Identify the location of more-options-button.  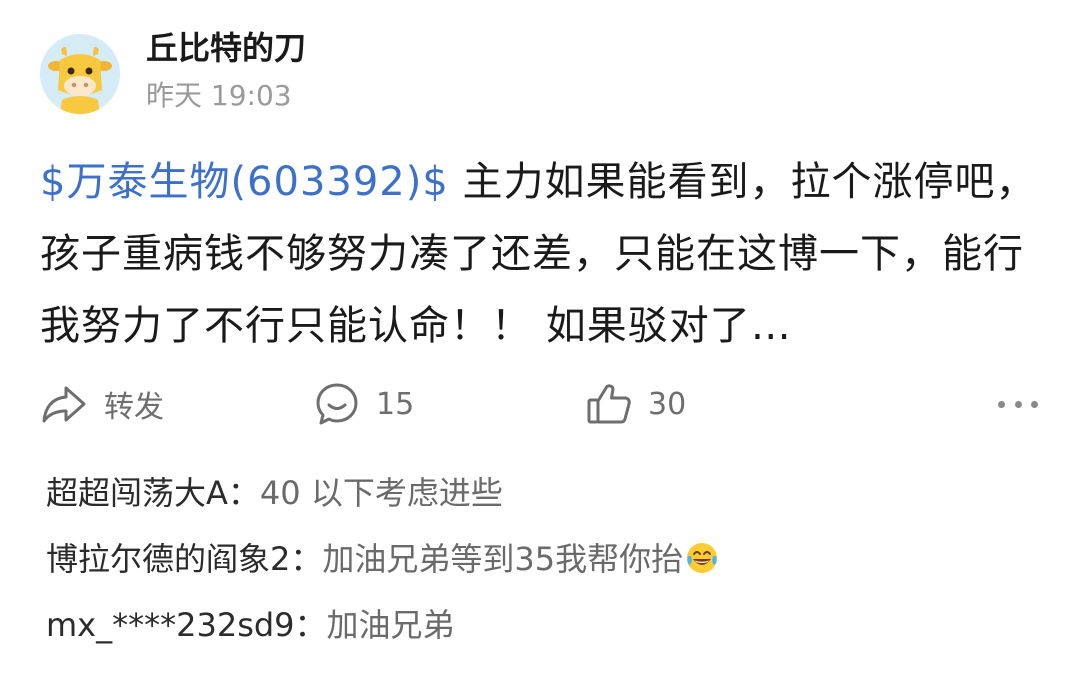
(1018, 404).